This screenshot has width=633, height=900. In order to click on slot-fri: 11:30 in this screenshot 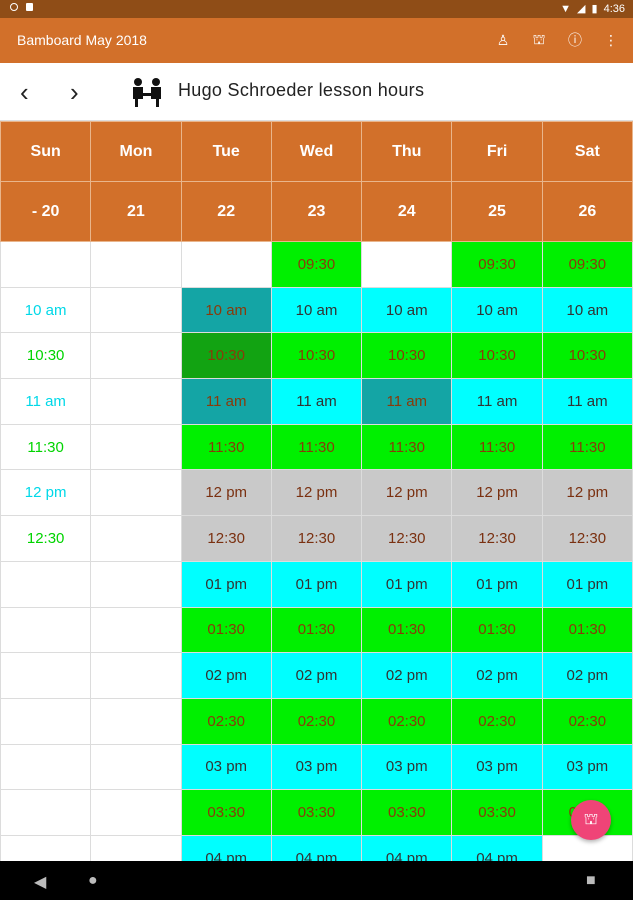, I will do `click(497, 447)`.